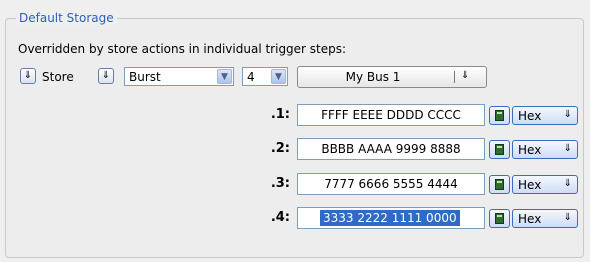 The image size is (590, 262). I want to click on value-field: 7777 6666 5555 4444, so click(391, 184).